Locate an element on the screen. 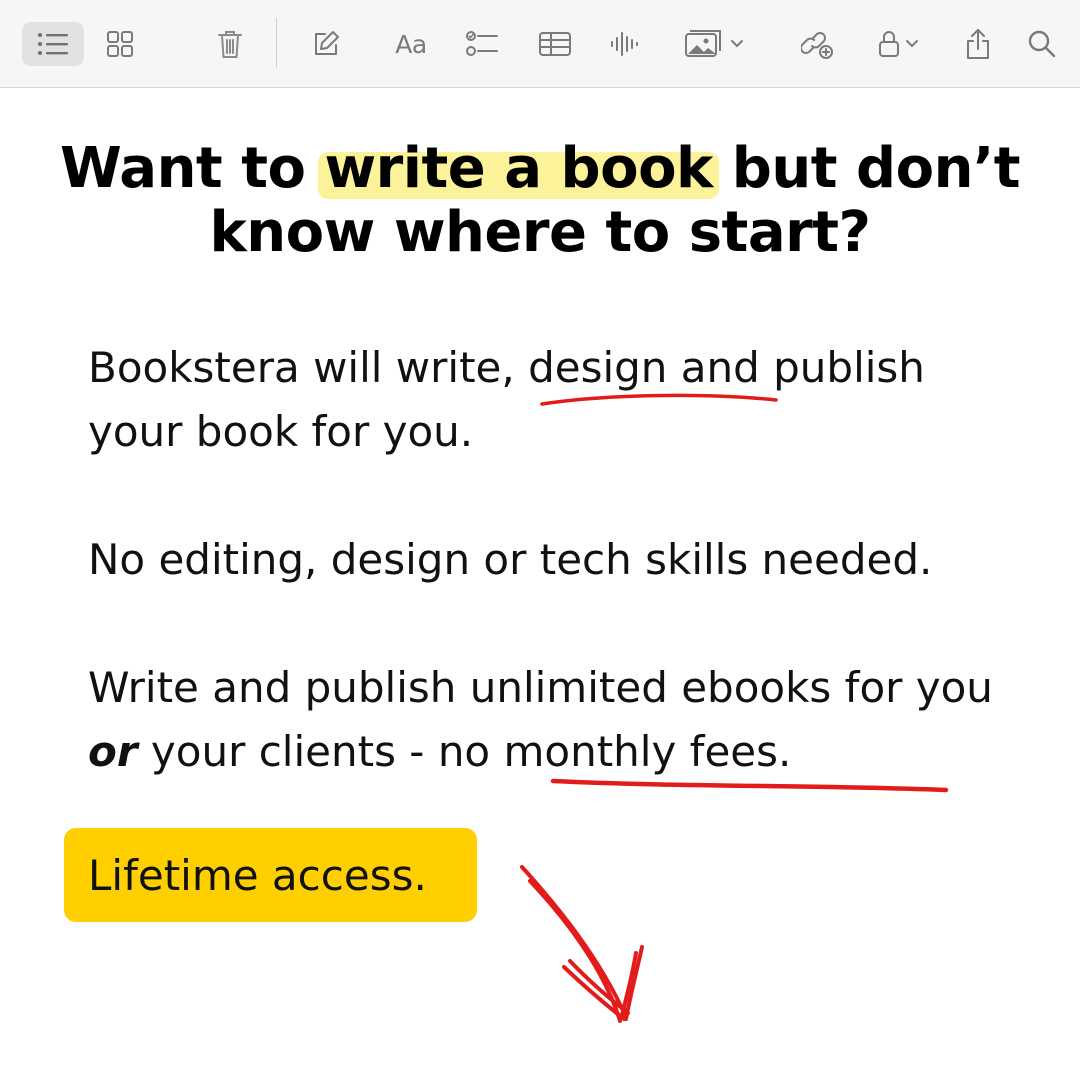 The image size is (1080, 1080). search-button is located at coordinates (1042, 44).